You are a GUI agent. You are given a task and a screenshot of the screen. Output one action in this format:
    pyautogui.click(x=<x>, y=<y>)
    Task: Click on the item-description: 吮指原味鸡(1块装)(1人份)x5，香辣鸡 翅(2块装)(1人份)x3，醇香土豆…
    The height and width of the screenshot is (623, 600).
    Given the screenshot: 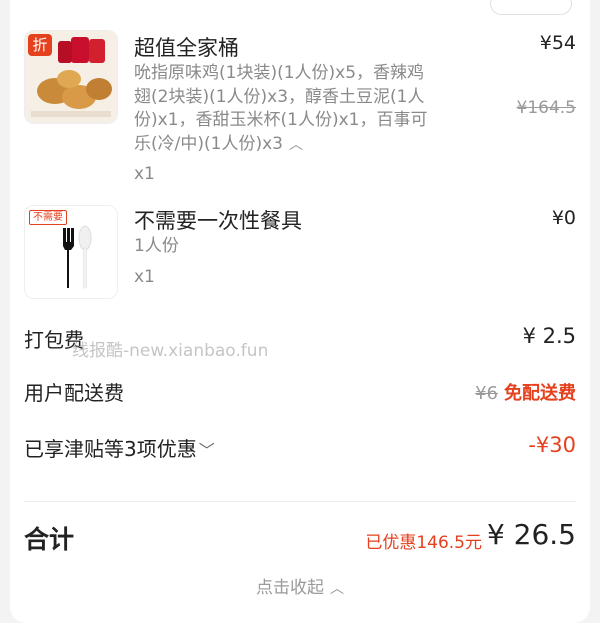 What is the action you would take?
    pyautogui.click(x=299, y=109)
    